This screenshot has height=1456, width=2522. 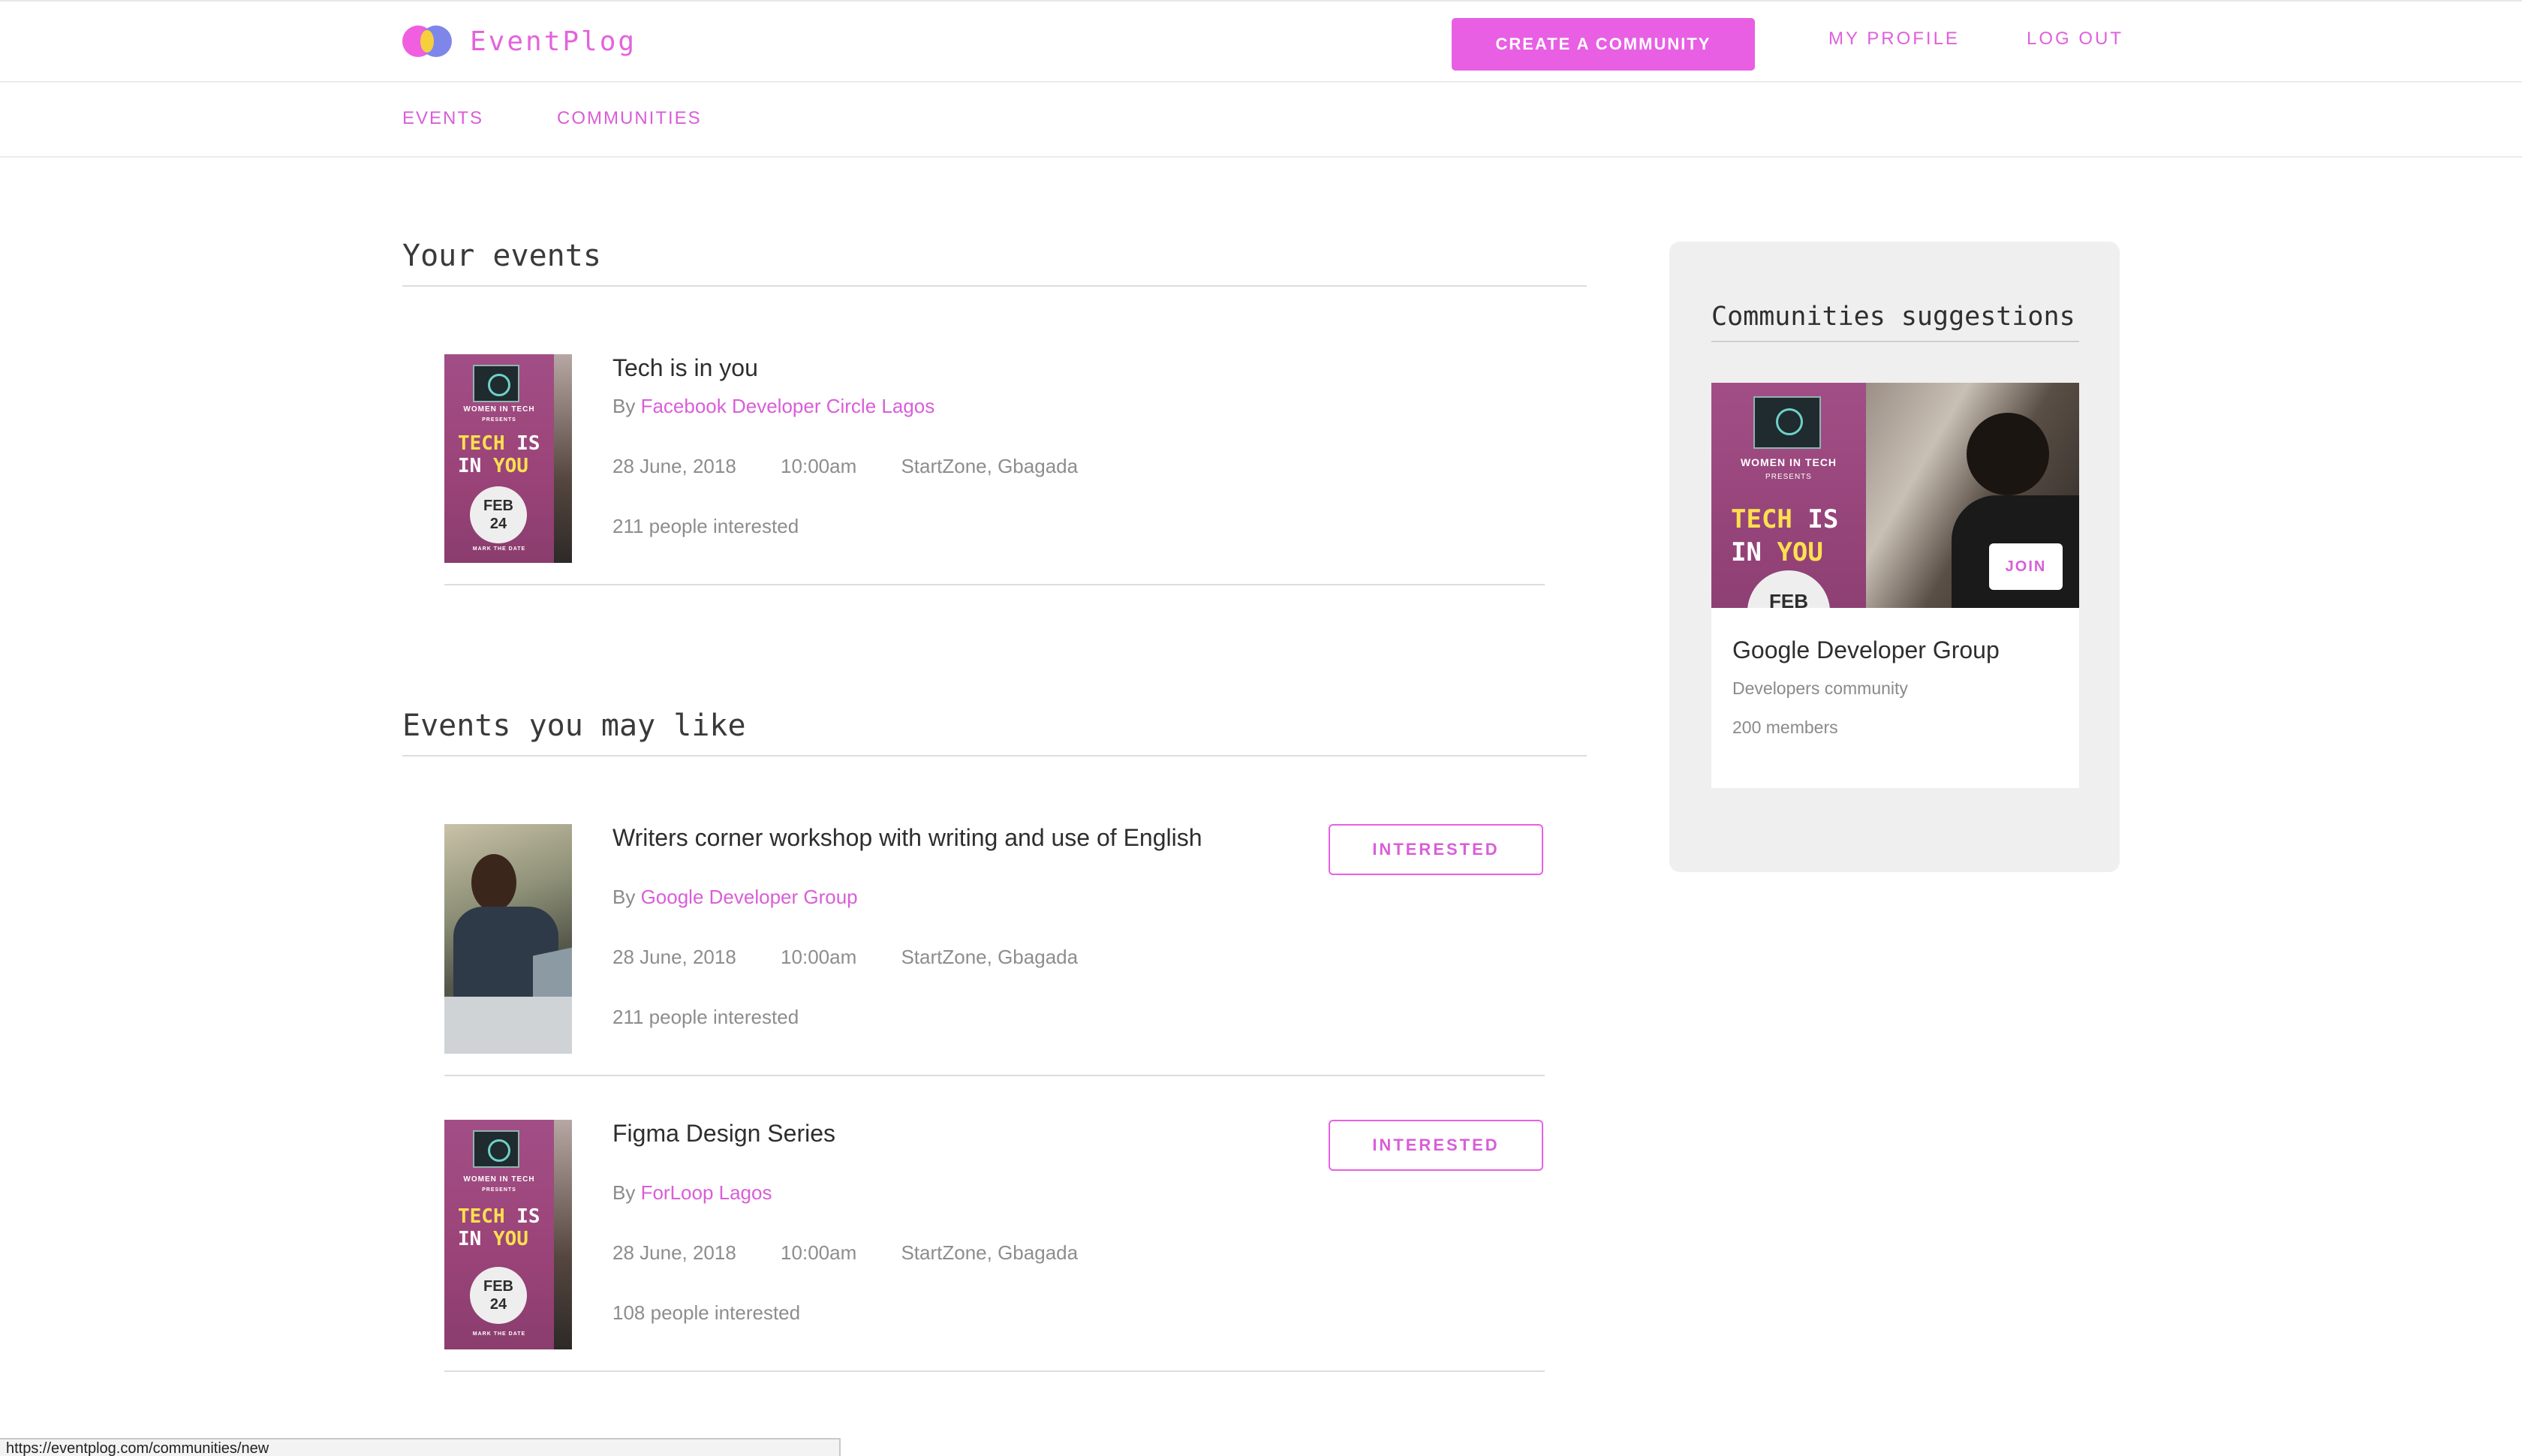 I want to click on event-title: Tech is in you, so click(x=685, y=368).